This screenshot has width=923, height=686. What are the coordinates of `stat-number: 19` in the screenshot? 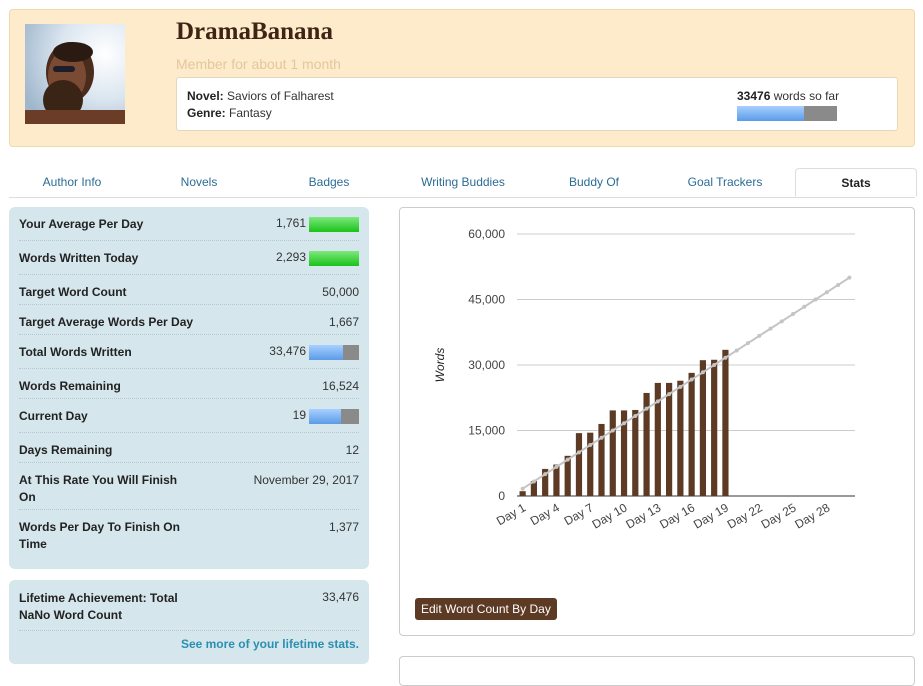 It's located at (299, 415).